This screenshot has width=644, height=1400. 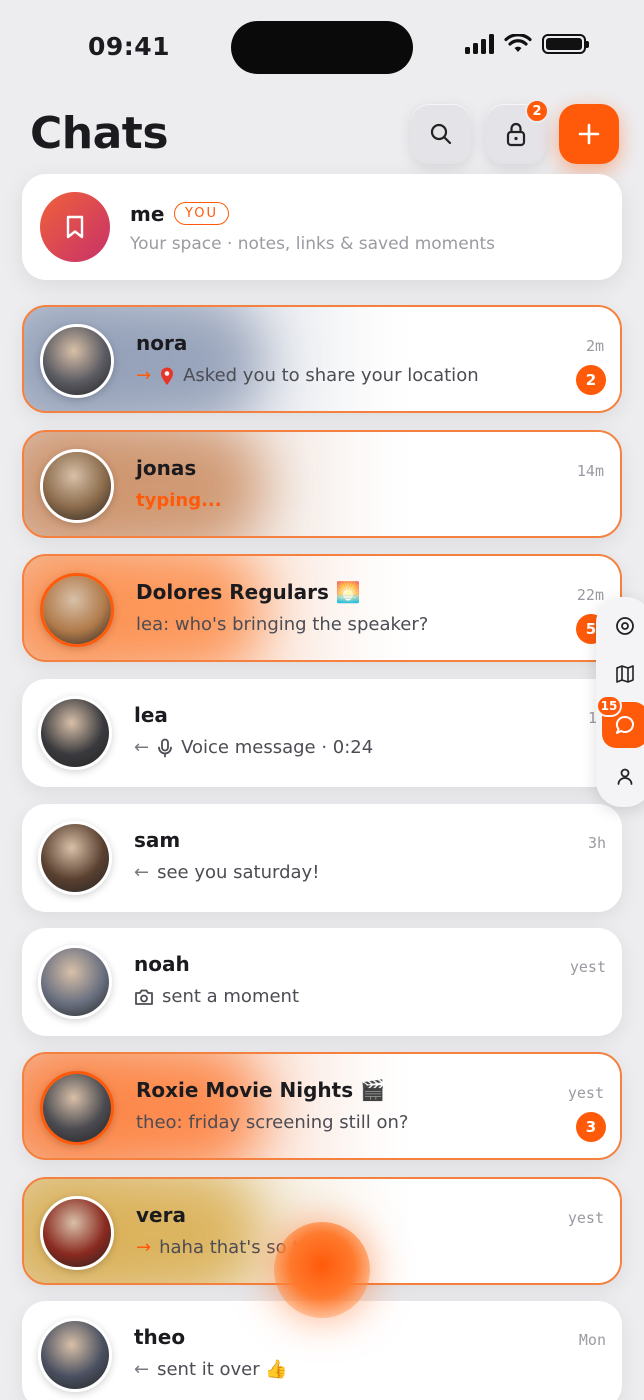 I want to click on chat-preview-text: sent a moment, so click(x=231, y=996).